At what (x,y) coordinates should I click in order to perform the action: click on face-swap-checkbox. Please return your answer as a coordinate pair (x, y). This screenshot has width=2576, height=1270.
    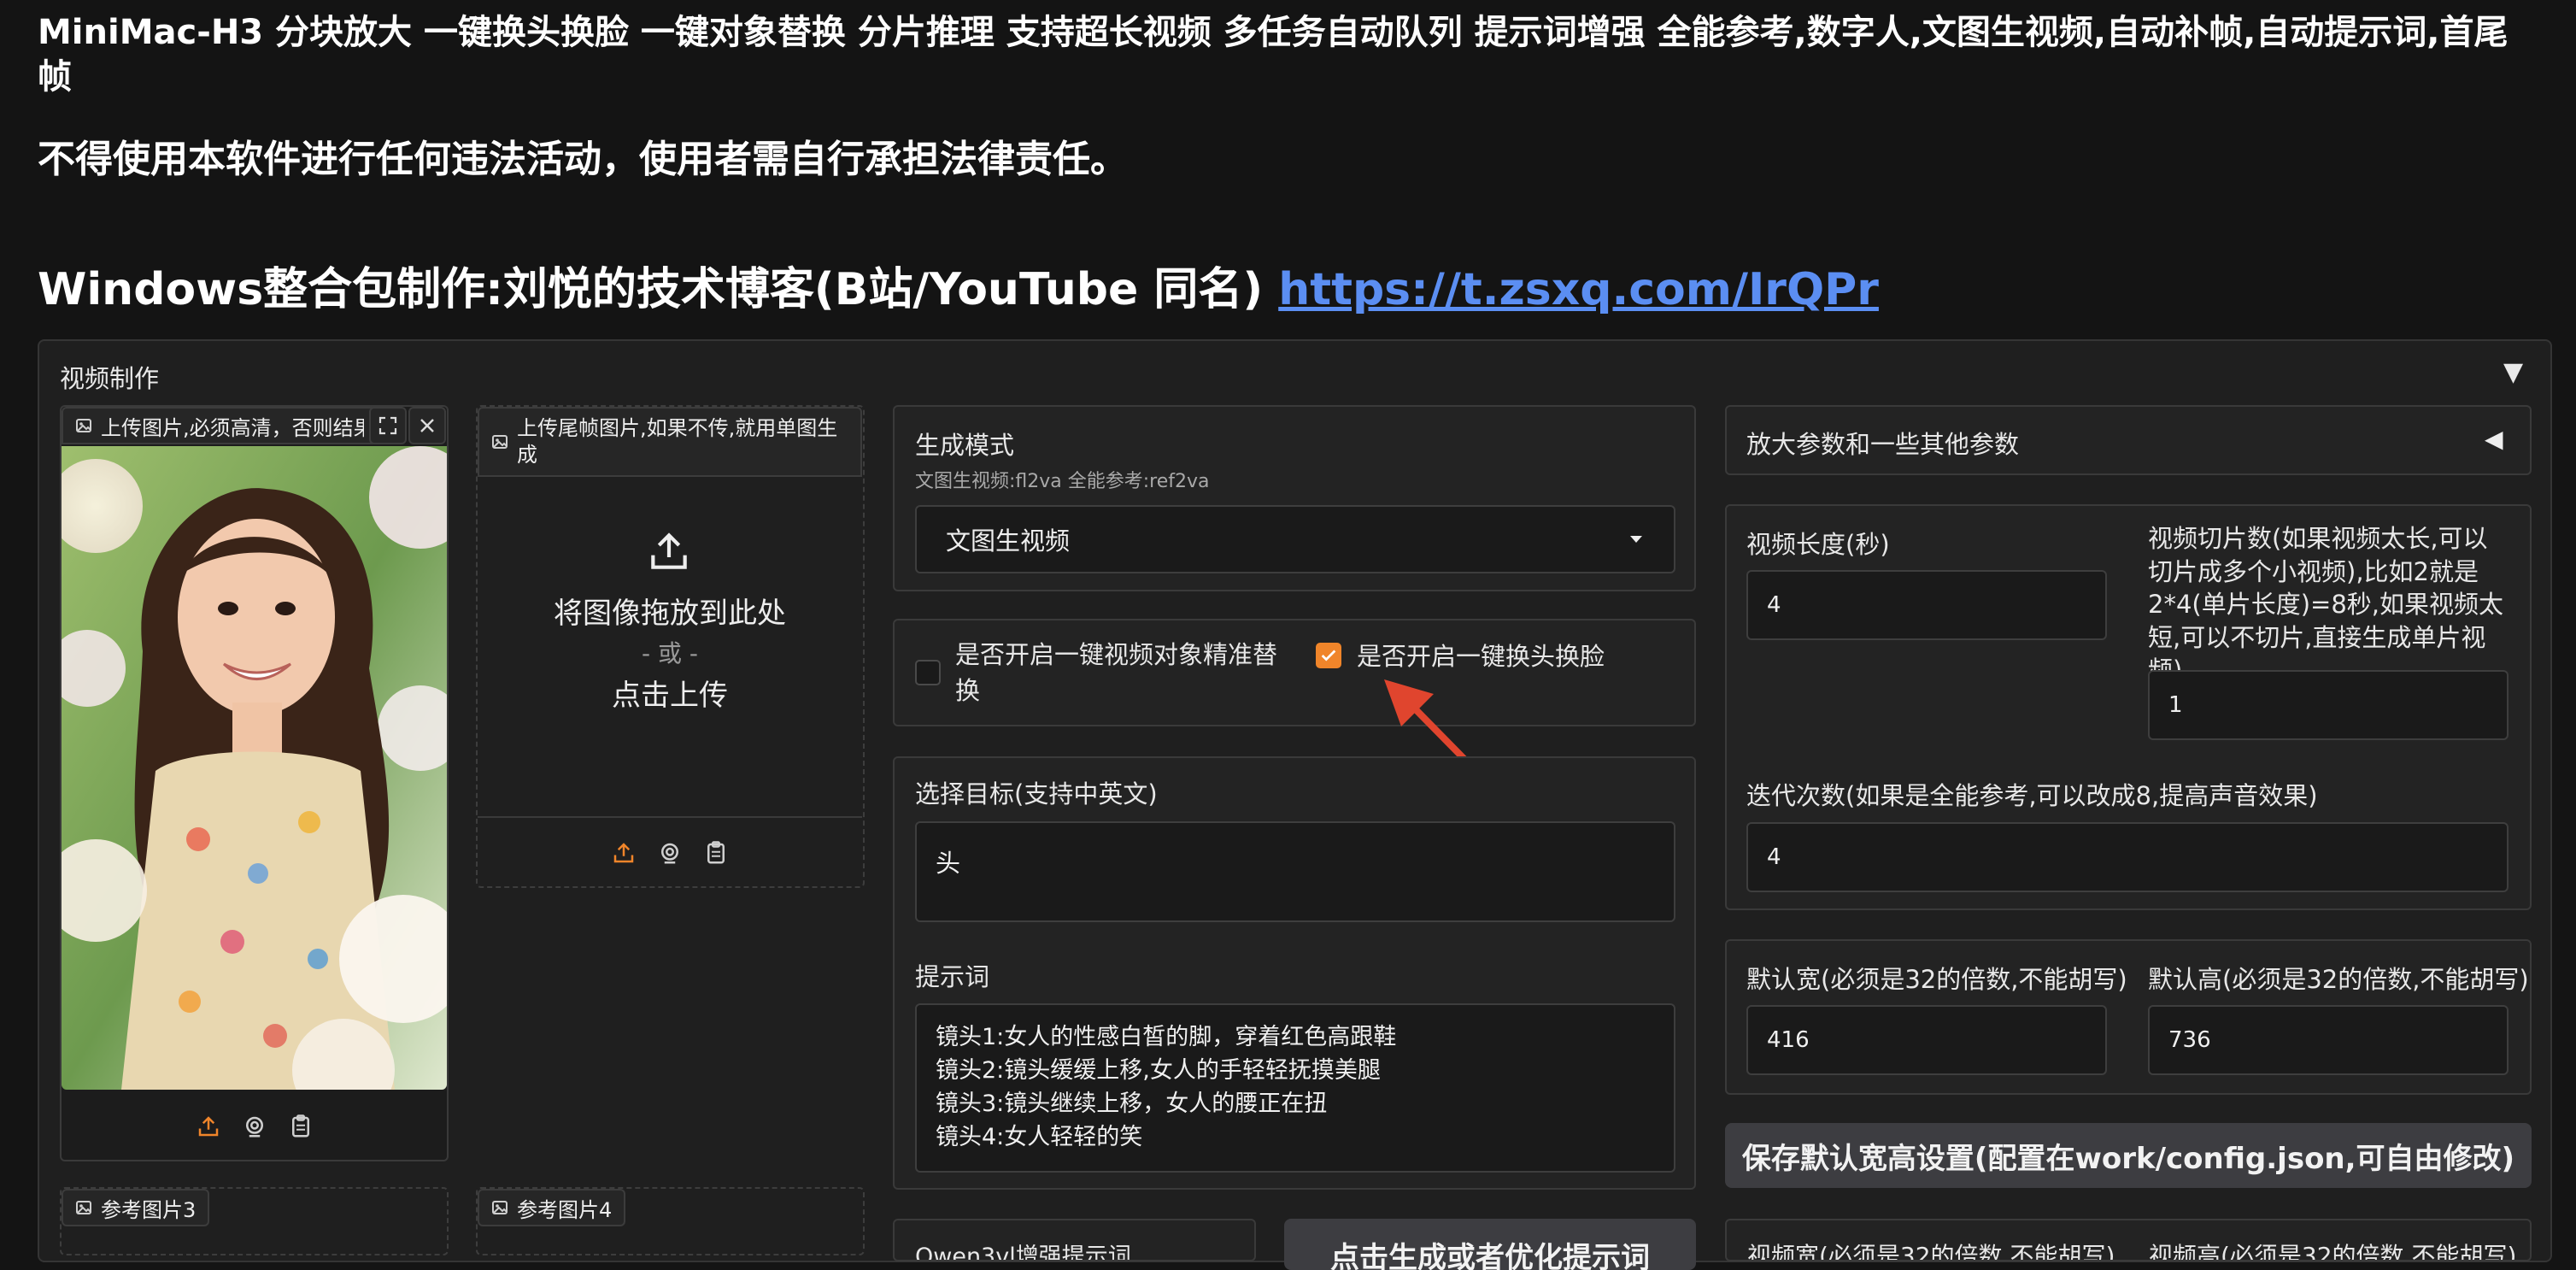
    Looking at the image, I should click on (1328, 656).